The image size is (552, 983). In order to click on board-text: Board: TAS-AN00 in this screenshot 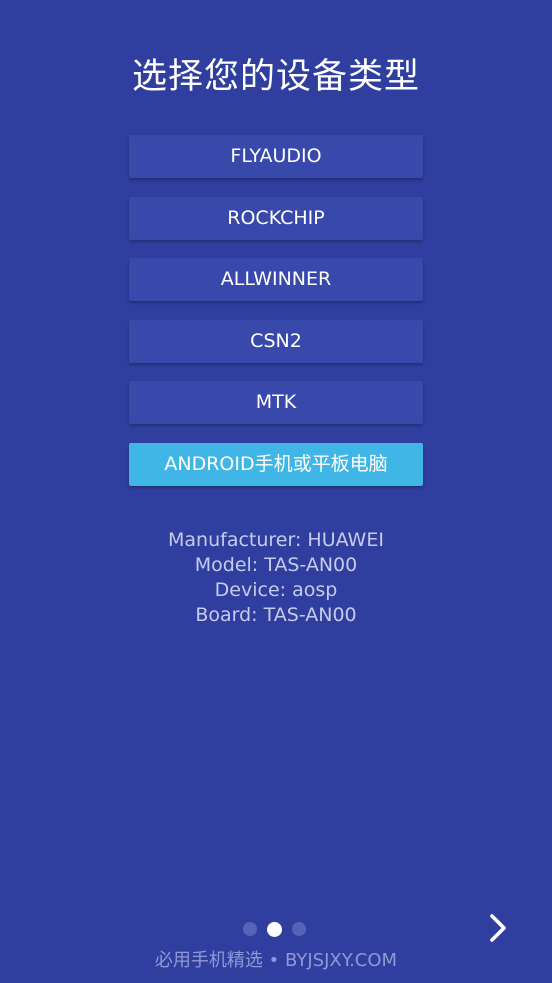, I will do `click(276, 615)`.